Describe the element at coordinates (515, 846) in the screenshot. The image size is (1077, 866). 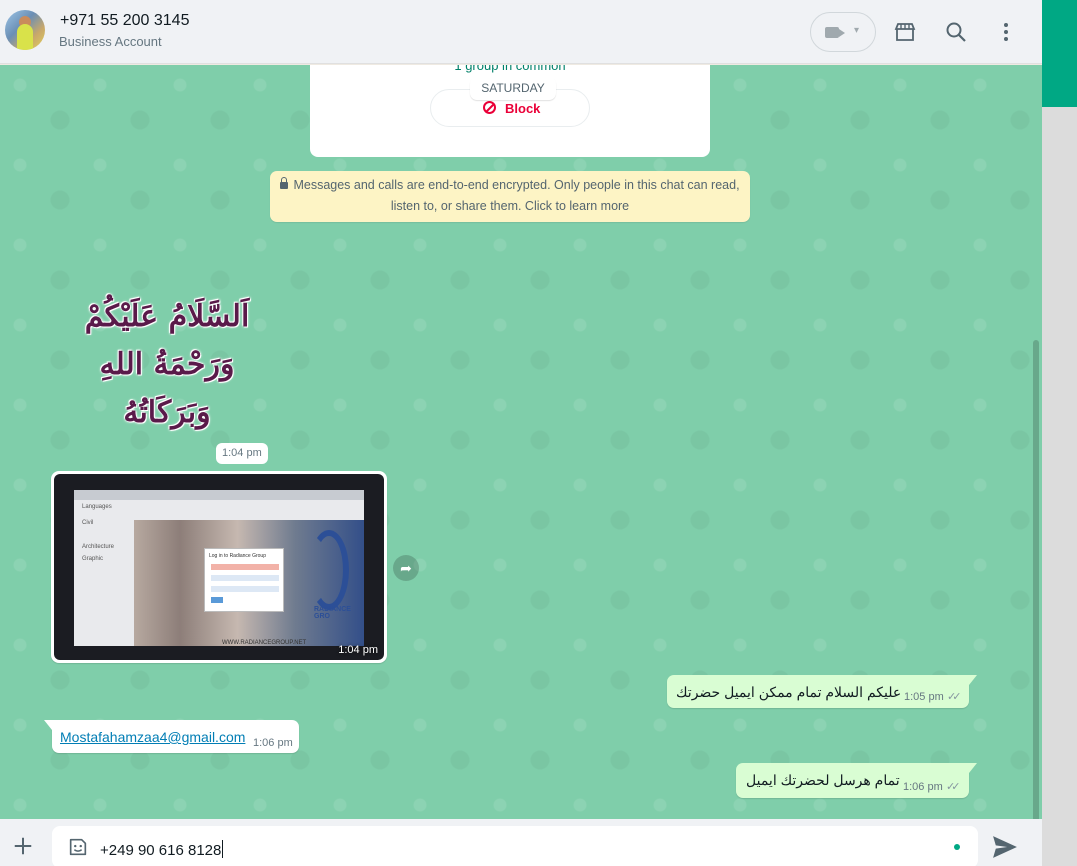
I see `message-input: +249 90 616 8128` at that location.